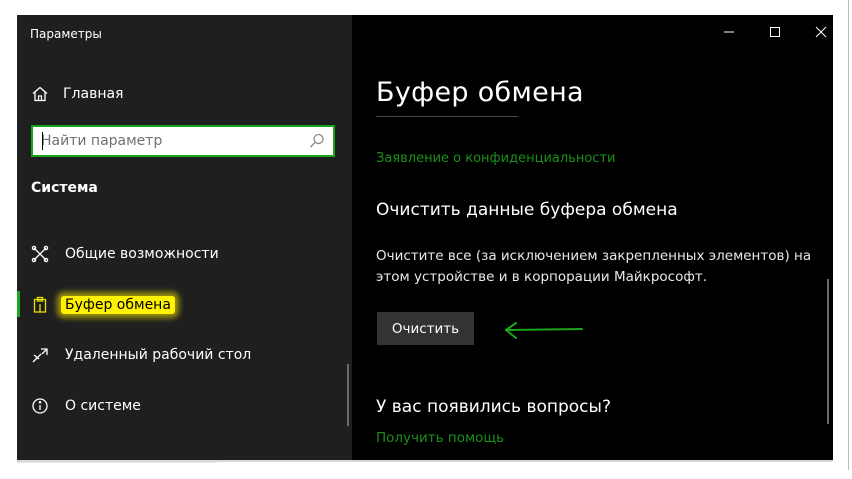 This screenshot has width=852, height=479. I want to click on section-title: Система, so click(64, 188).